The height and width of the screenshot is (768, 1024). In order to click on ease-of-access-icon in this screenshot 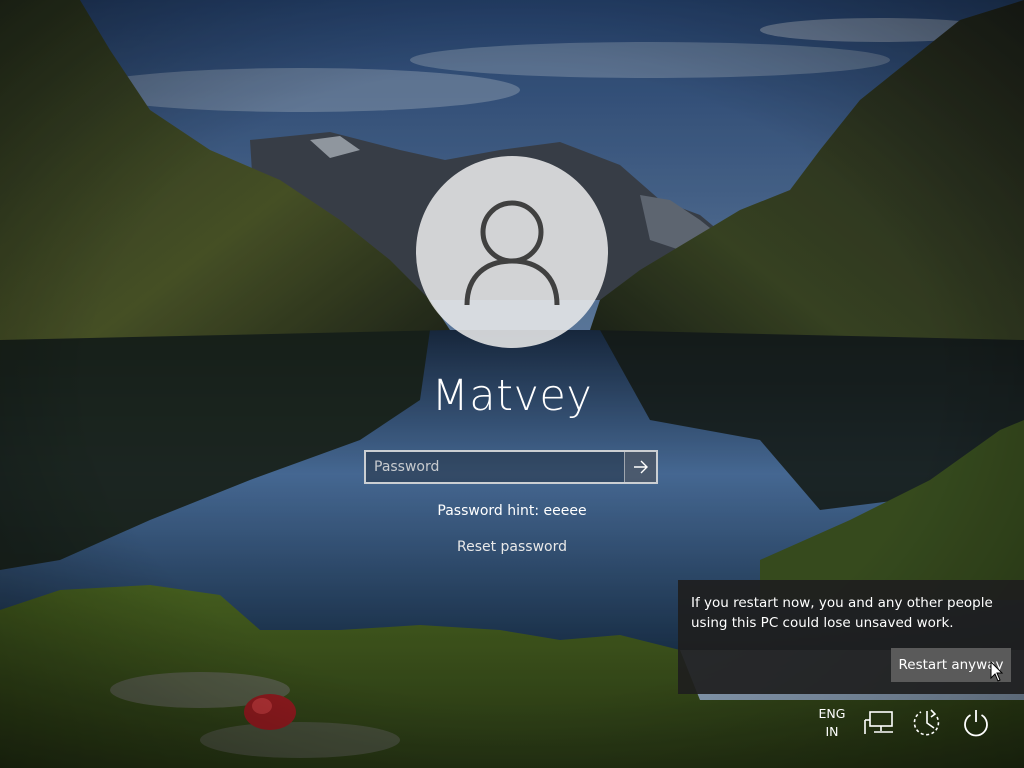, I will do `click(926, 722)`.